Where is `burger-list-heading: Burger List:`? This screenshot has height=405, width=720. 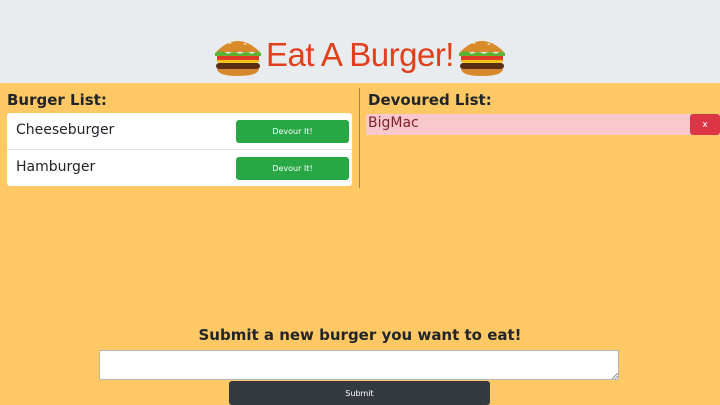
burger-list-heading: Burger List: is located at coordinates (57, 100).